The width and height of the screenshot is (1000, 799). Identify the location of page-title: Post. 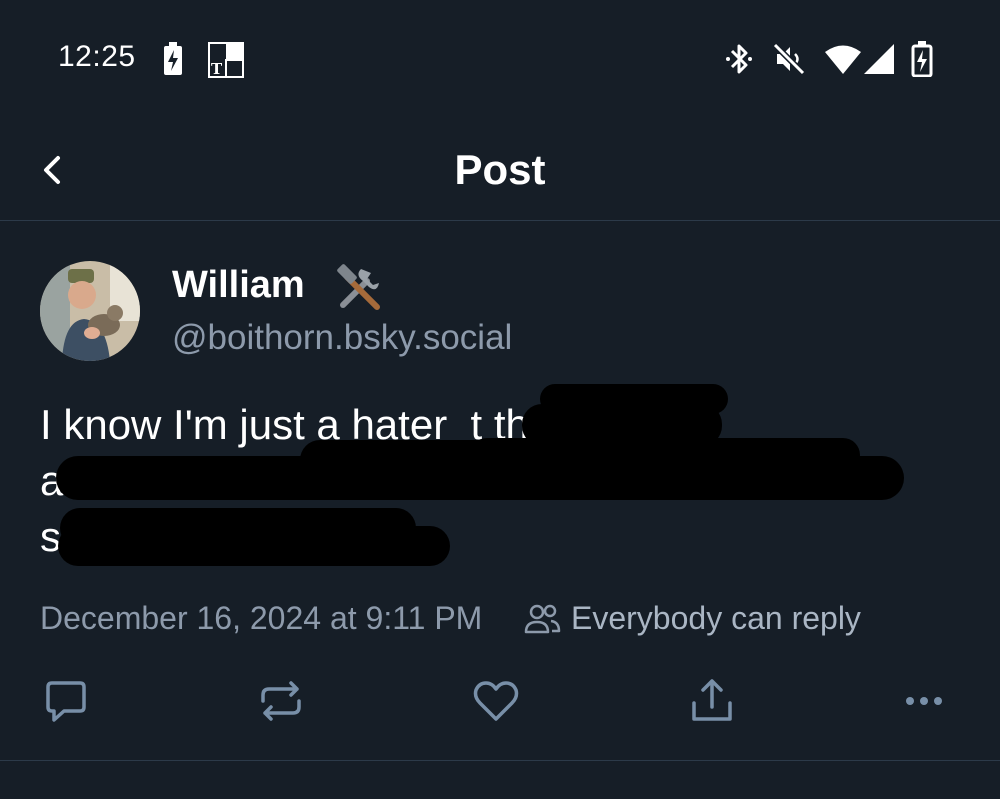
(500, 169).